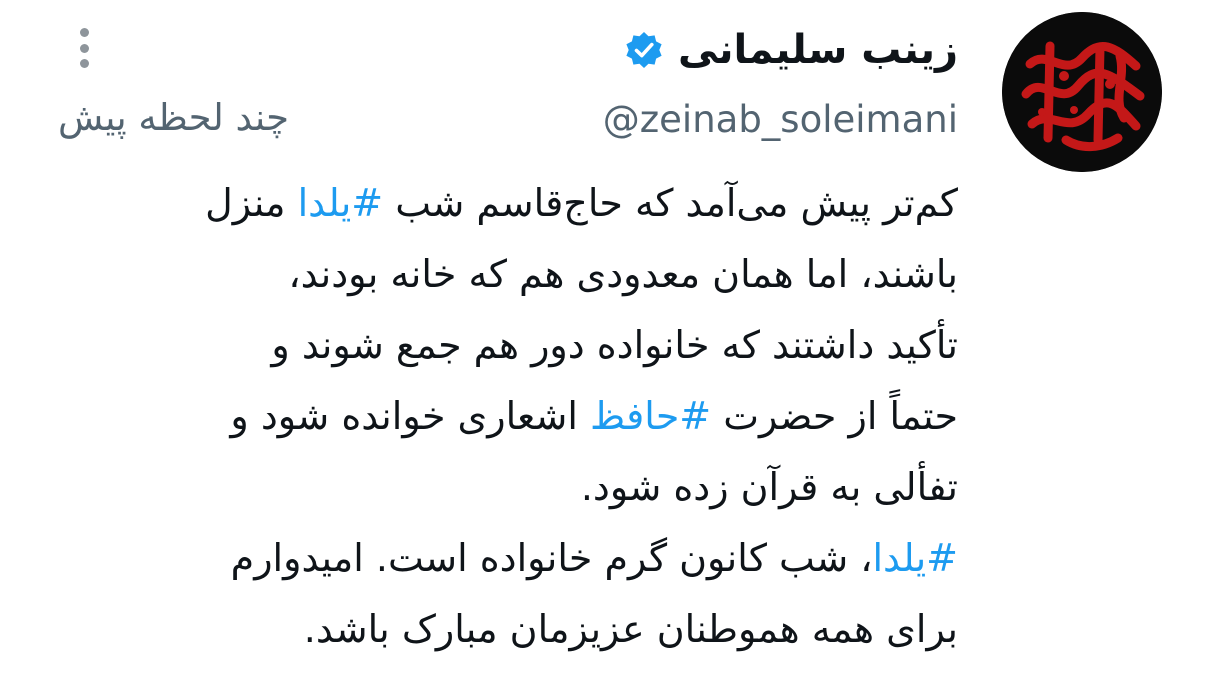 This screenshot has width=1220, height=695. I want to click on tweet-text-segment: تفألی به قرآن زده شود., so click(769, 487).